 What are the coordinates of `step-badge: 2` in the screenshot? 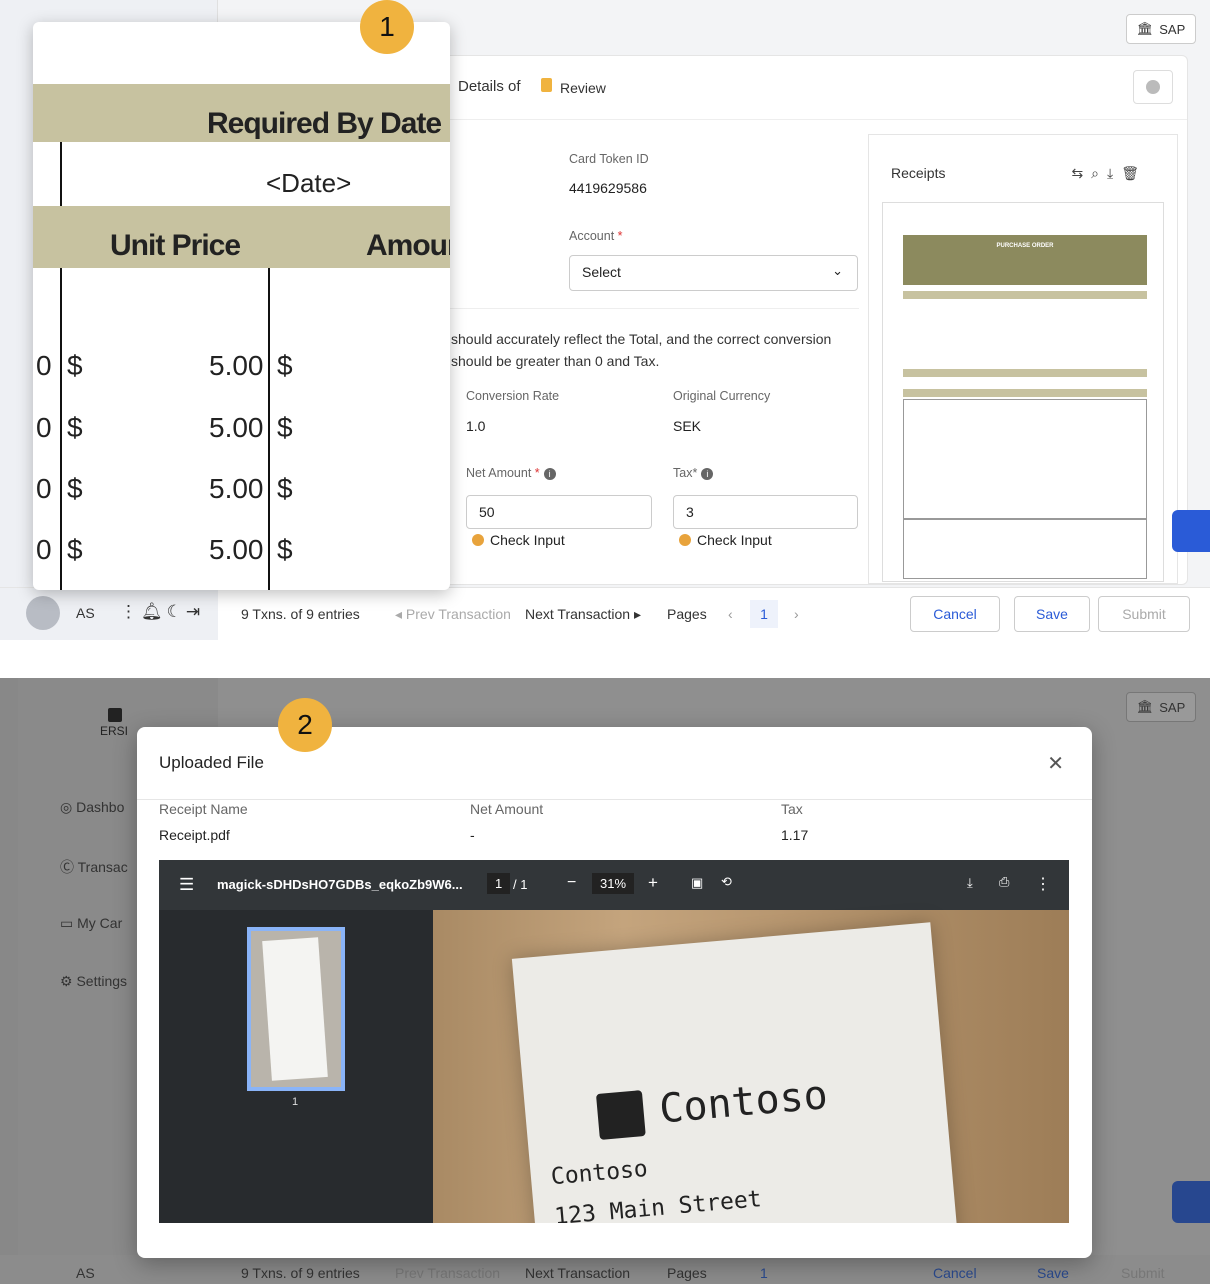 It's located at (305, 725).